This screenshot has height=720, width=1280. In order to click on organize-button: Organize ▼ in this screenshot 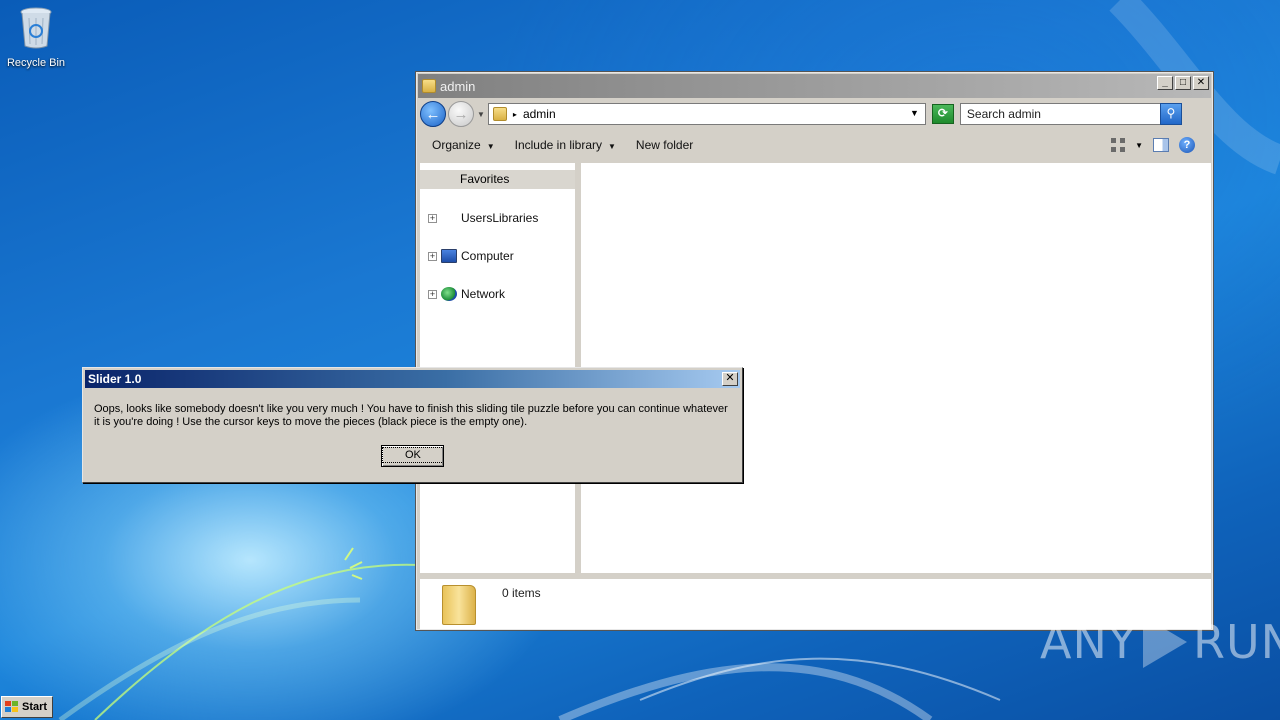, I will do `click(463, 145)`.